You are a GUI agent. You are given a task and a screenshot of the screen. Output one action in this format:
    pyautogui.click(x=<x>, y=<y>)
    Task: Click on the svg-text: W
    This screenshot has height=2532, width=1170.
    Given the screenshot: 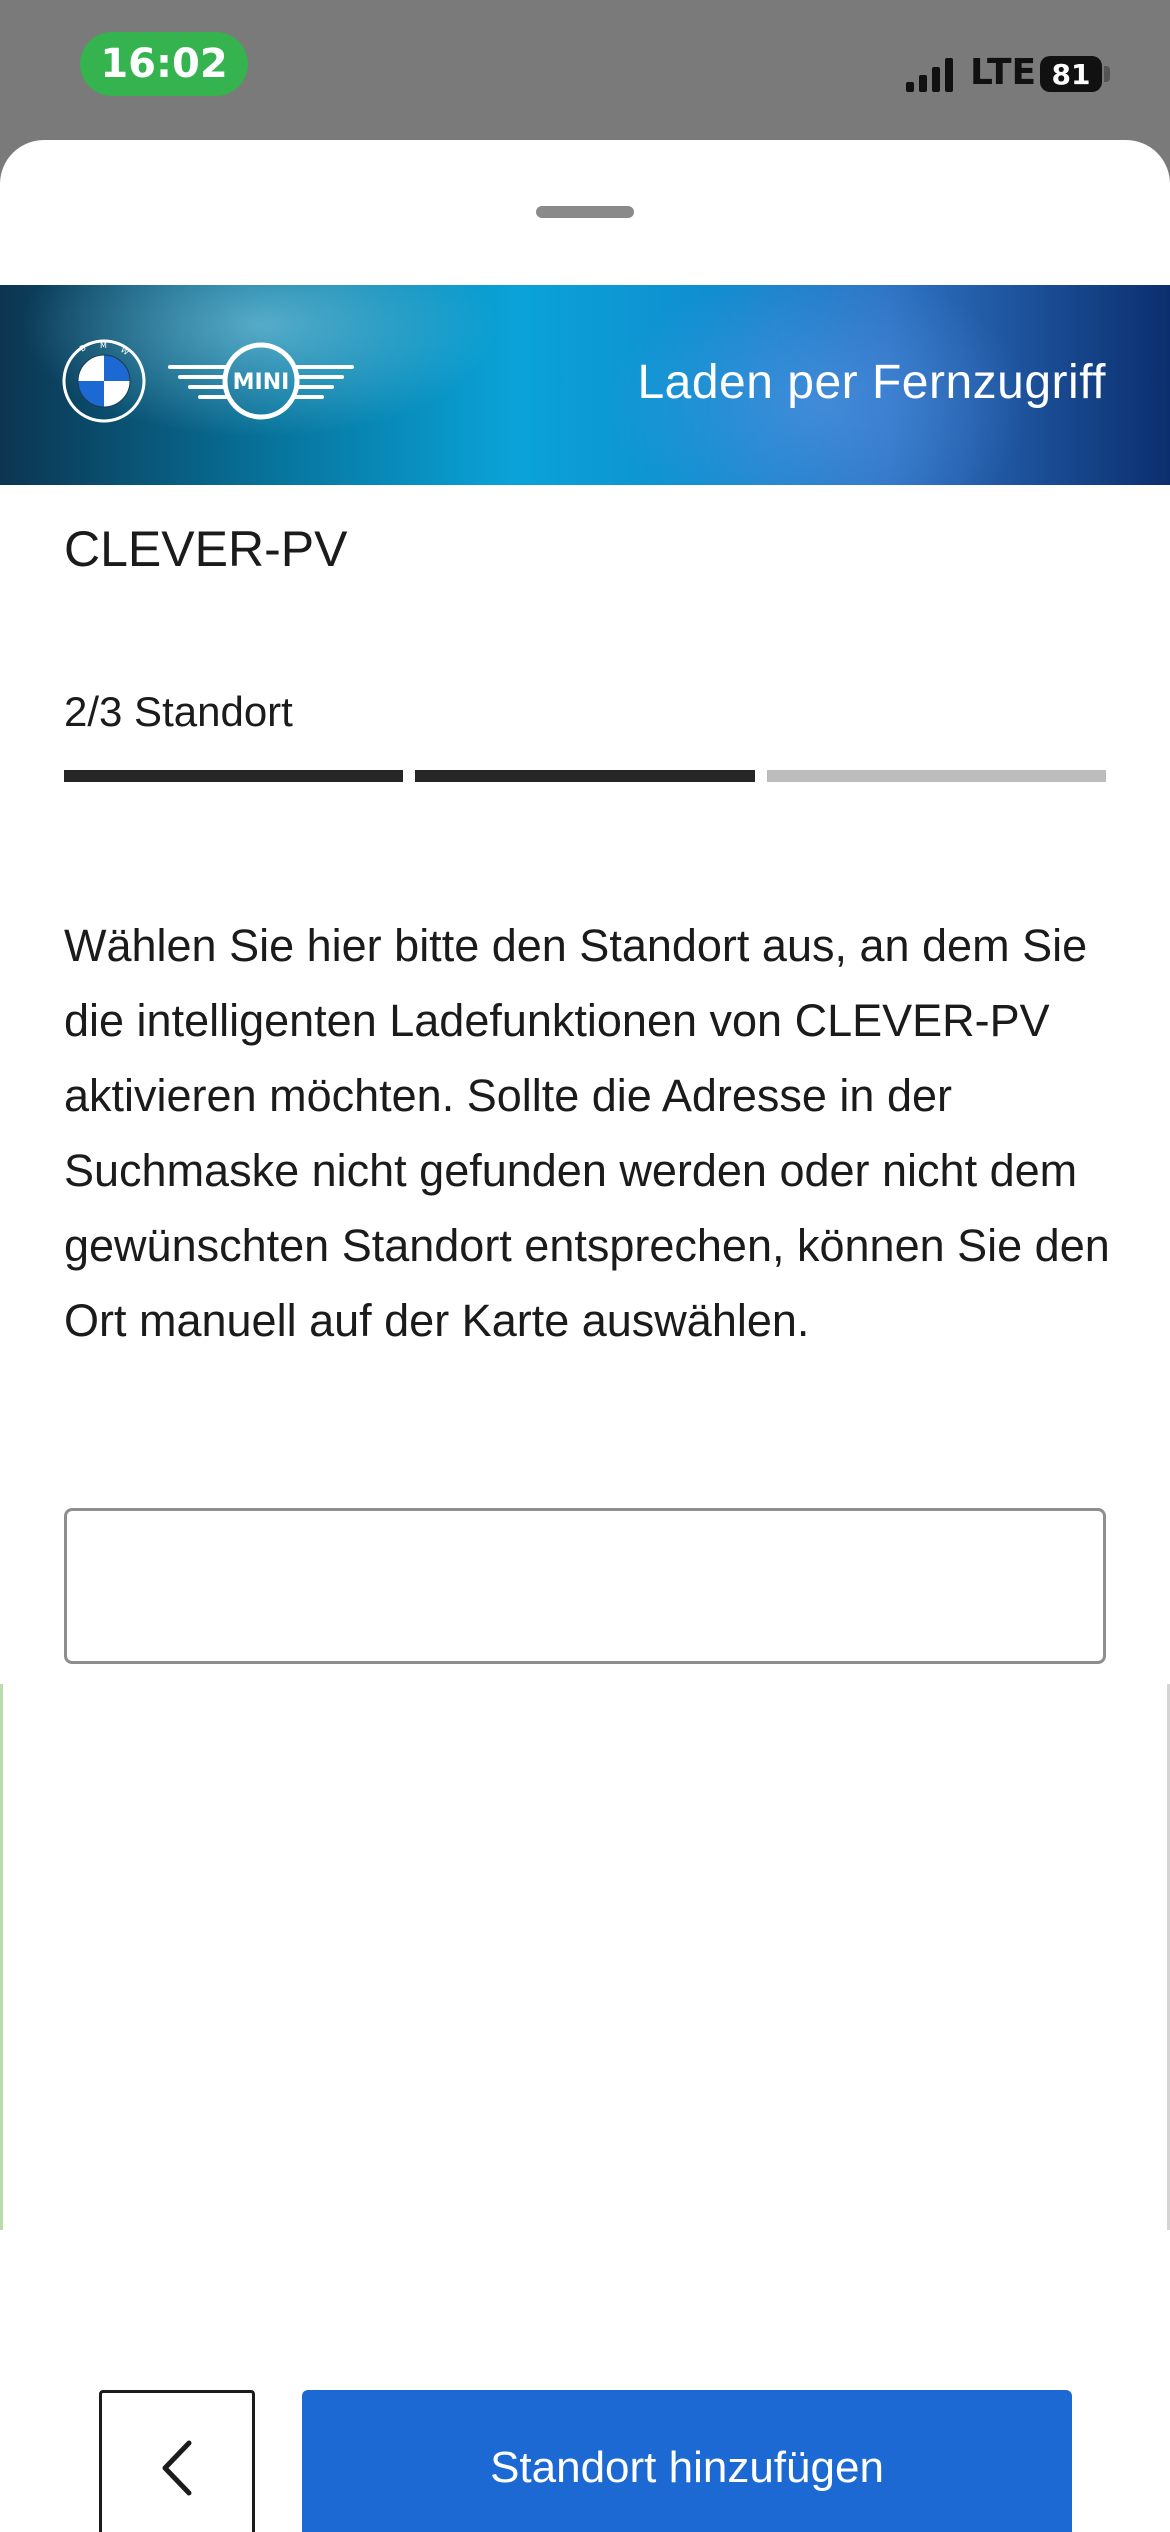 What is the action you would take?
    pyautogui.click(x=125, y=351)
    